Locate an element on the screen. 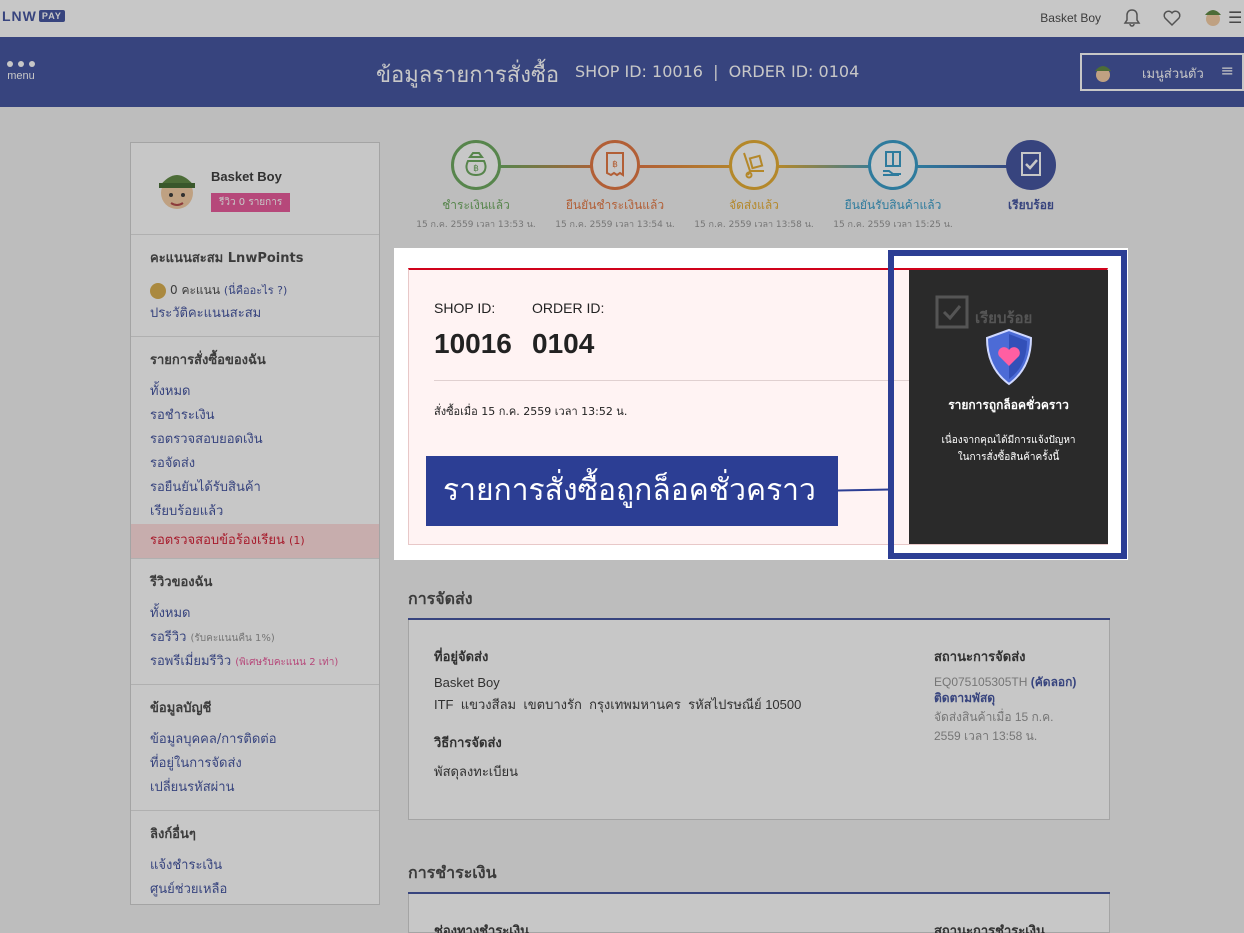 Image resolution: width=1244 pixels, height=933 pixels. sidebar-item-verifying-payment: รอตรวจสอบยอดเงิน is located at coordinates (264, 440).